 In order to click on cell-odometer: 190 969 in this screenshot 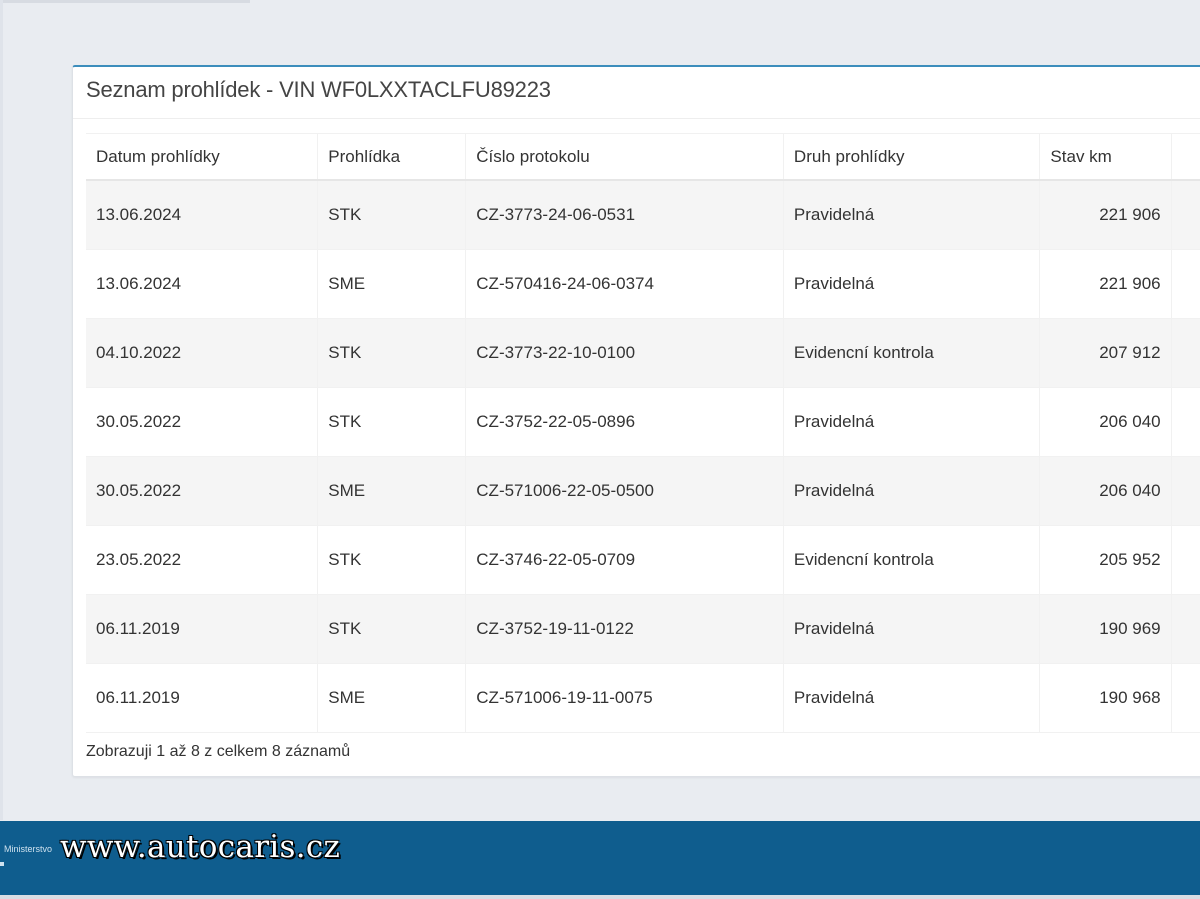, I will do `click(1105, 629)`.